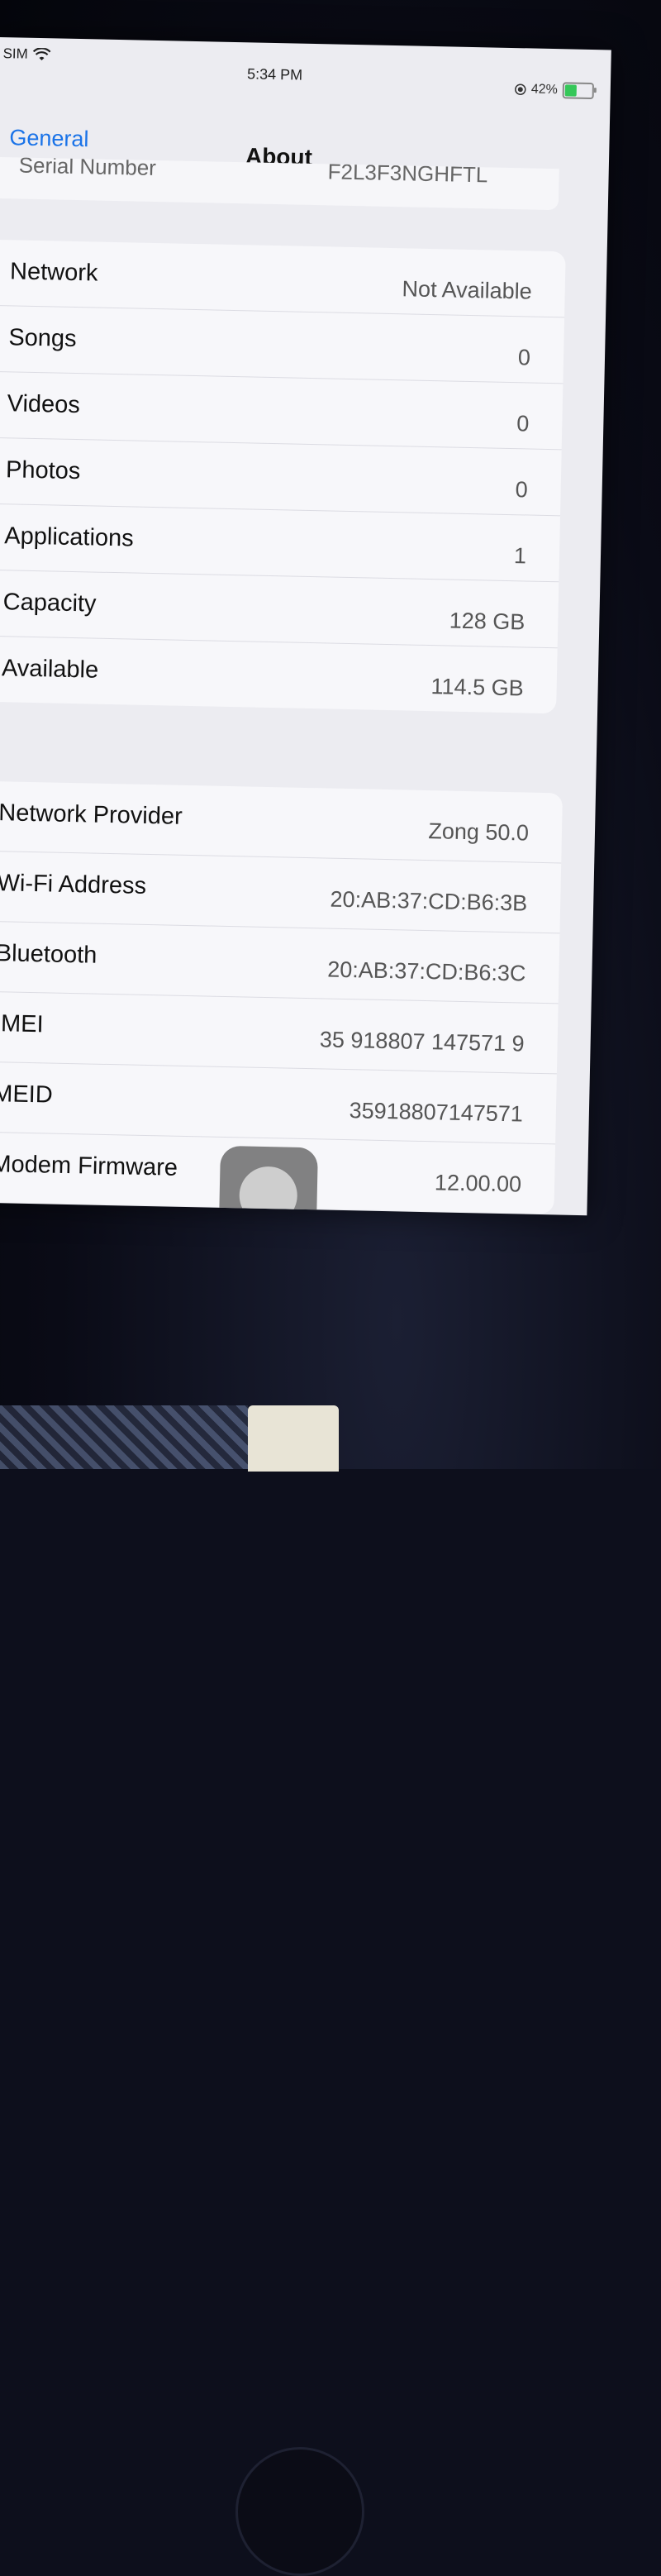  What do you see at coordinates (281, 543) in the screenshot?
I see `media-info-row: Applications 1` at bounding box center [281, 543].